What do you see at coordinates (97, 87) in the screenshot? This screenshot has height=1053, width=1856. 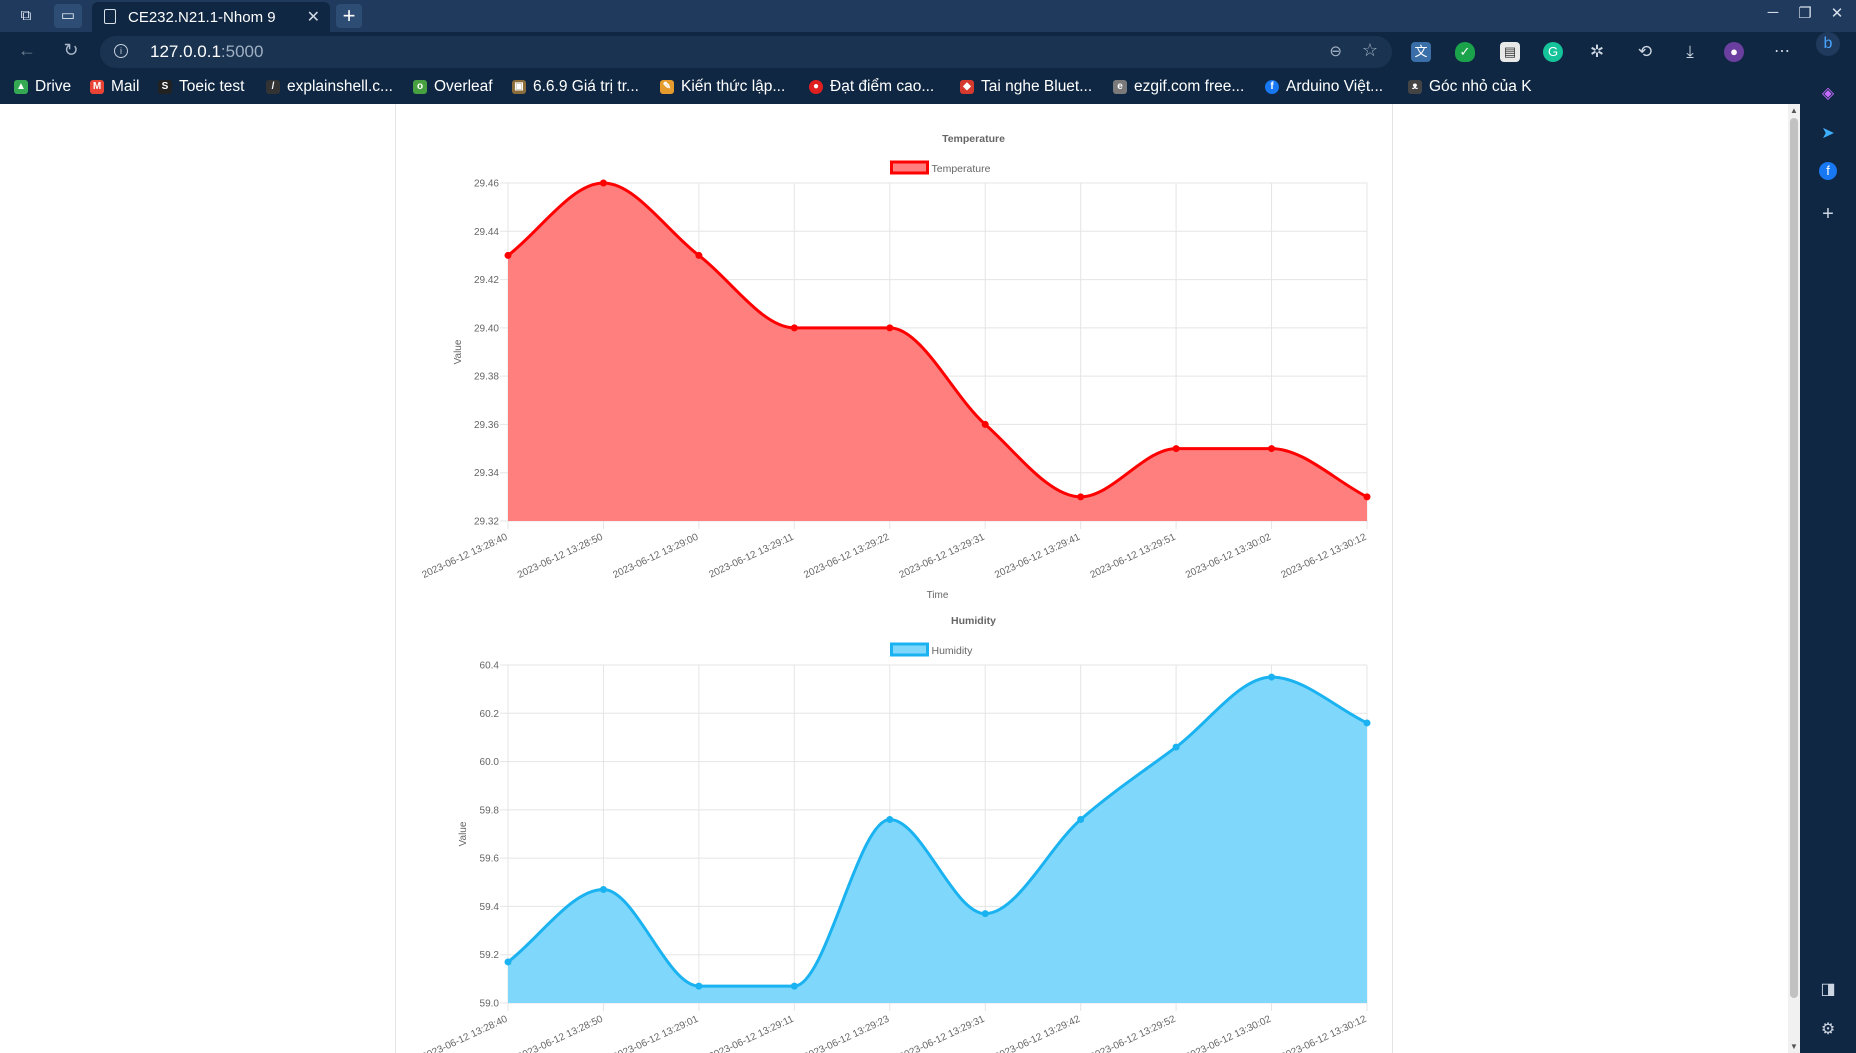 I see `gmail-icon: M` at bounding box center [97, 87].